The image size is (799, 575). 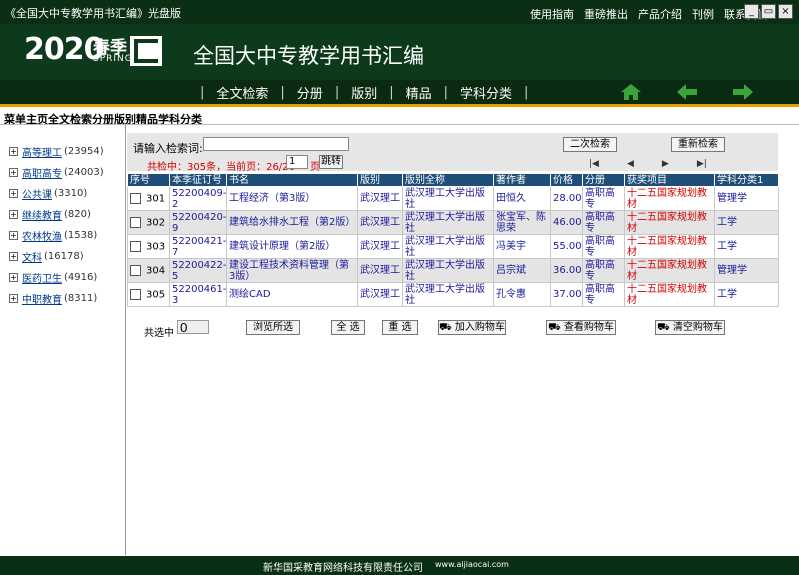 What do you see at coordinates (56, 214) in the screenshot?
I see `sidebar-item-continuing-edu: + 继续教育 (820)` at bounding box center [56, 214].